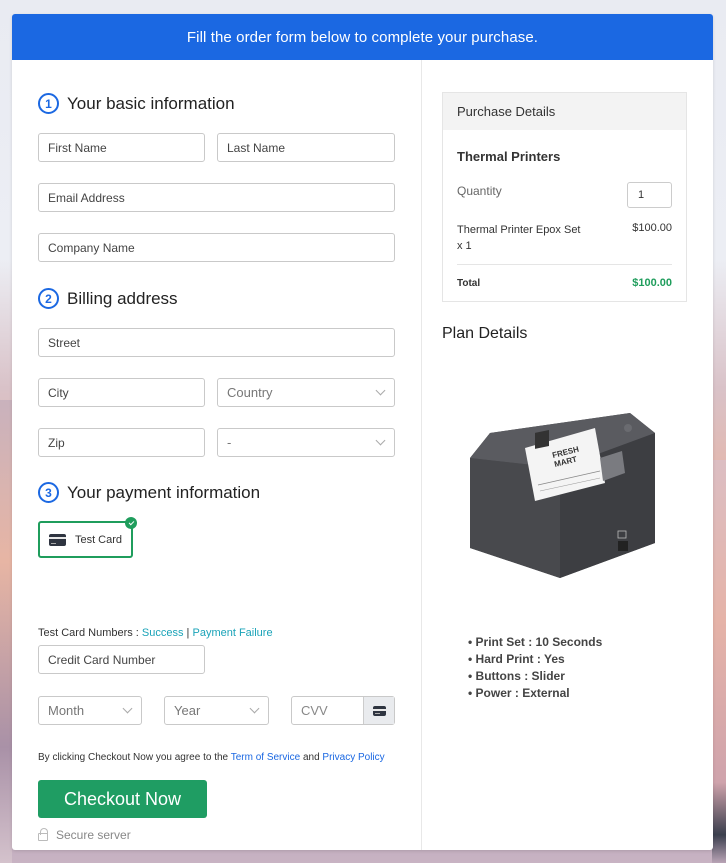  What do you see at coordinates (311, 757) in the screenshot?
I see `terms-and: and` at bounding box center [311, 757].